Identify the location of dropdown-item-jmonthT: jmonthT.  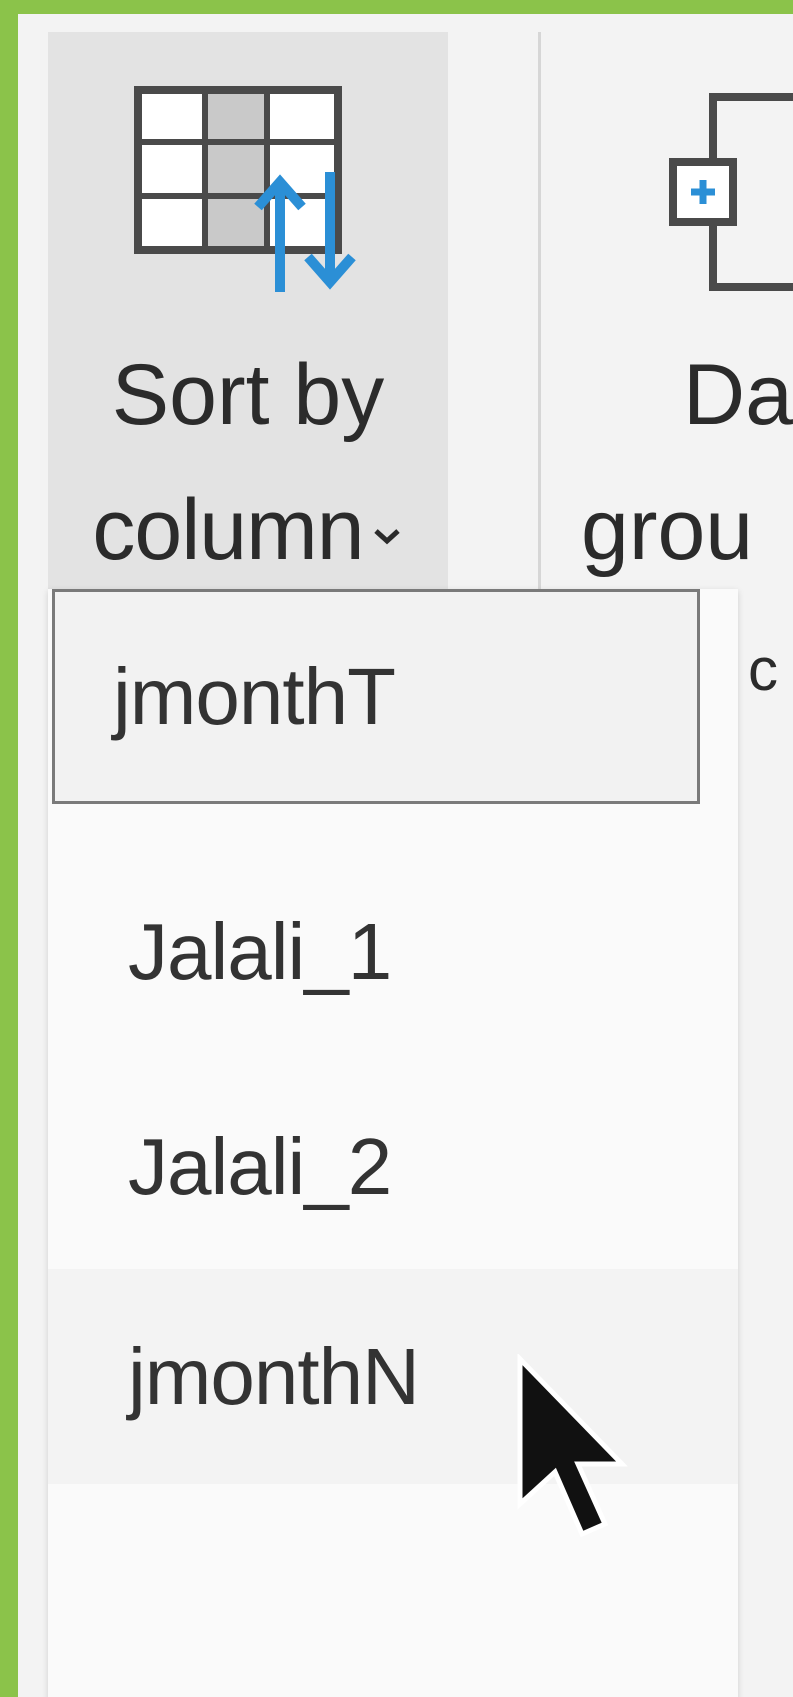
(376, 696).